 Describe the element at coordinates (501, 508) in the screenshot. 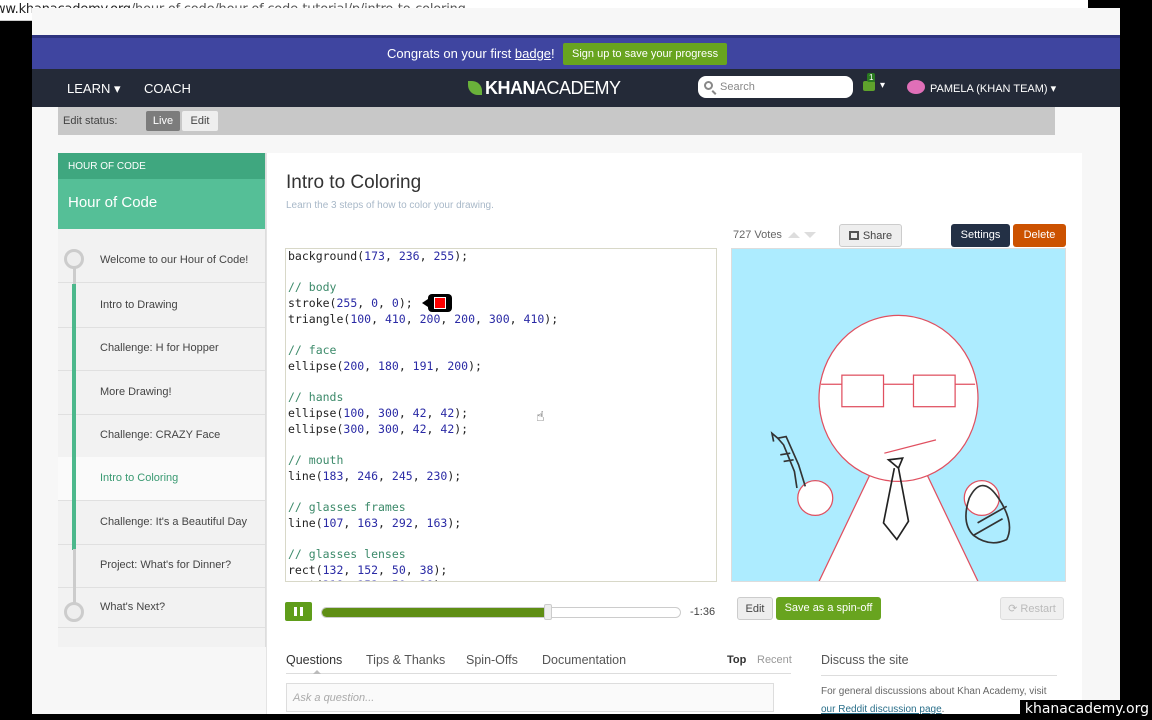

I see `code-line: // glasses frames` at that location.